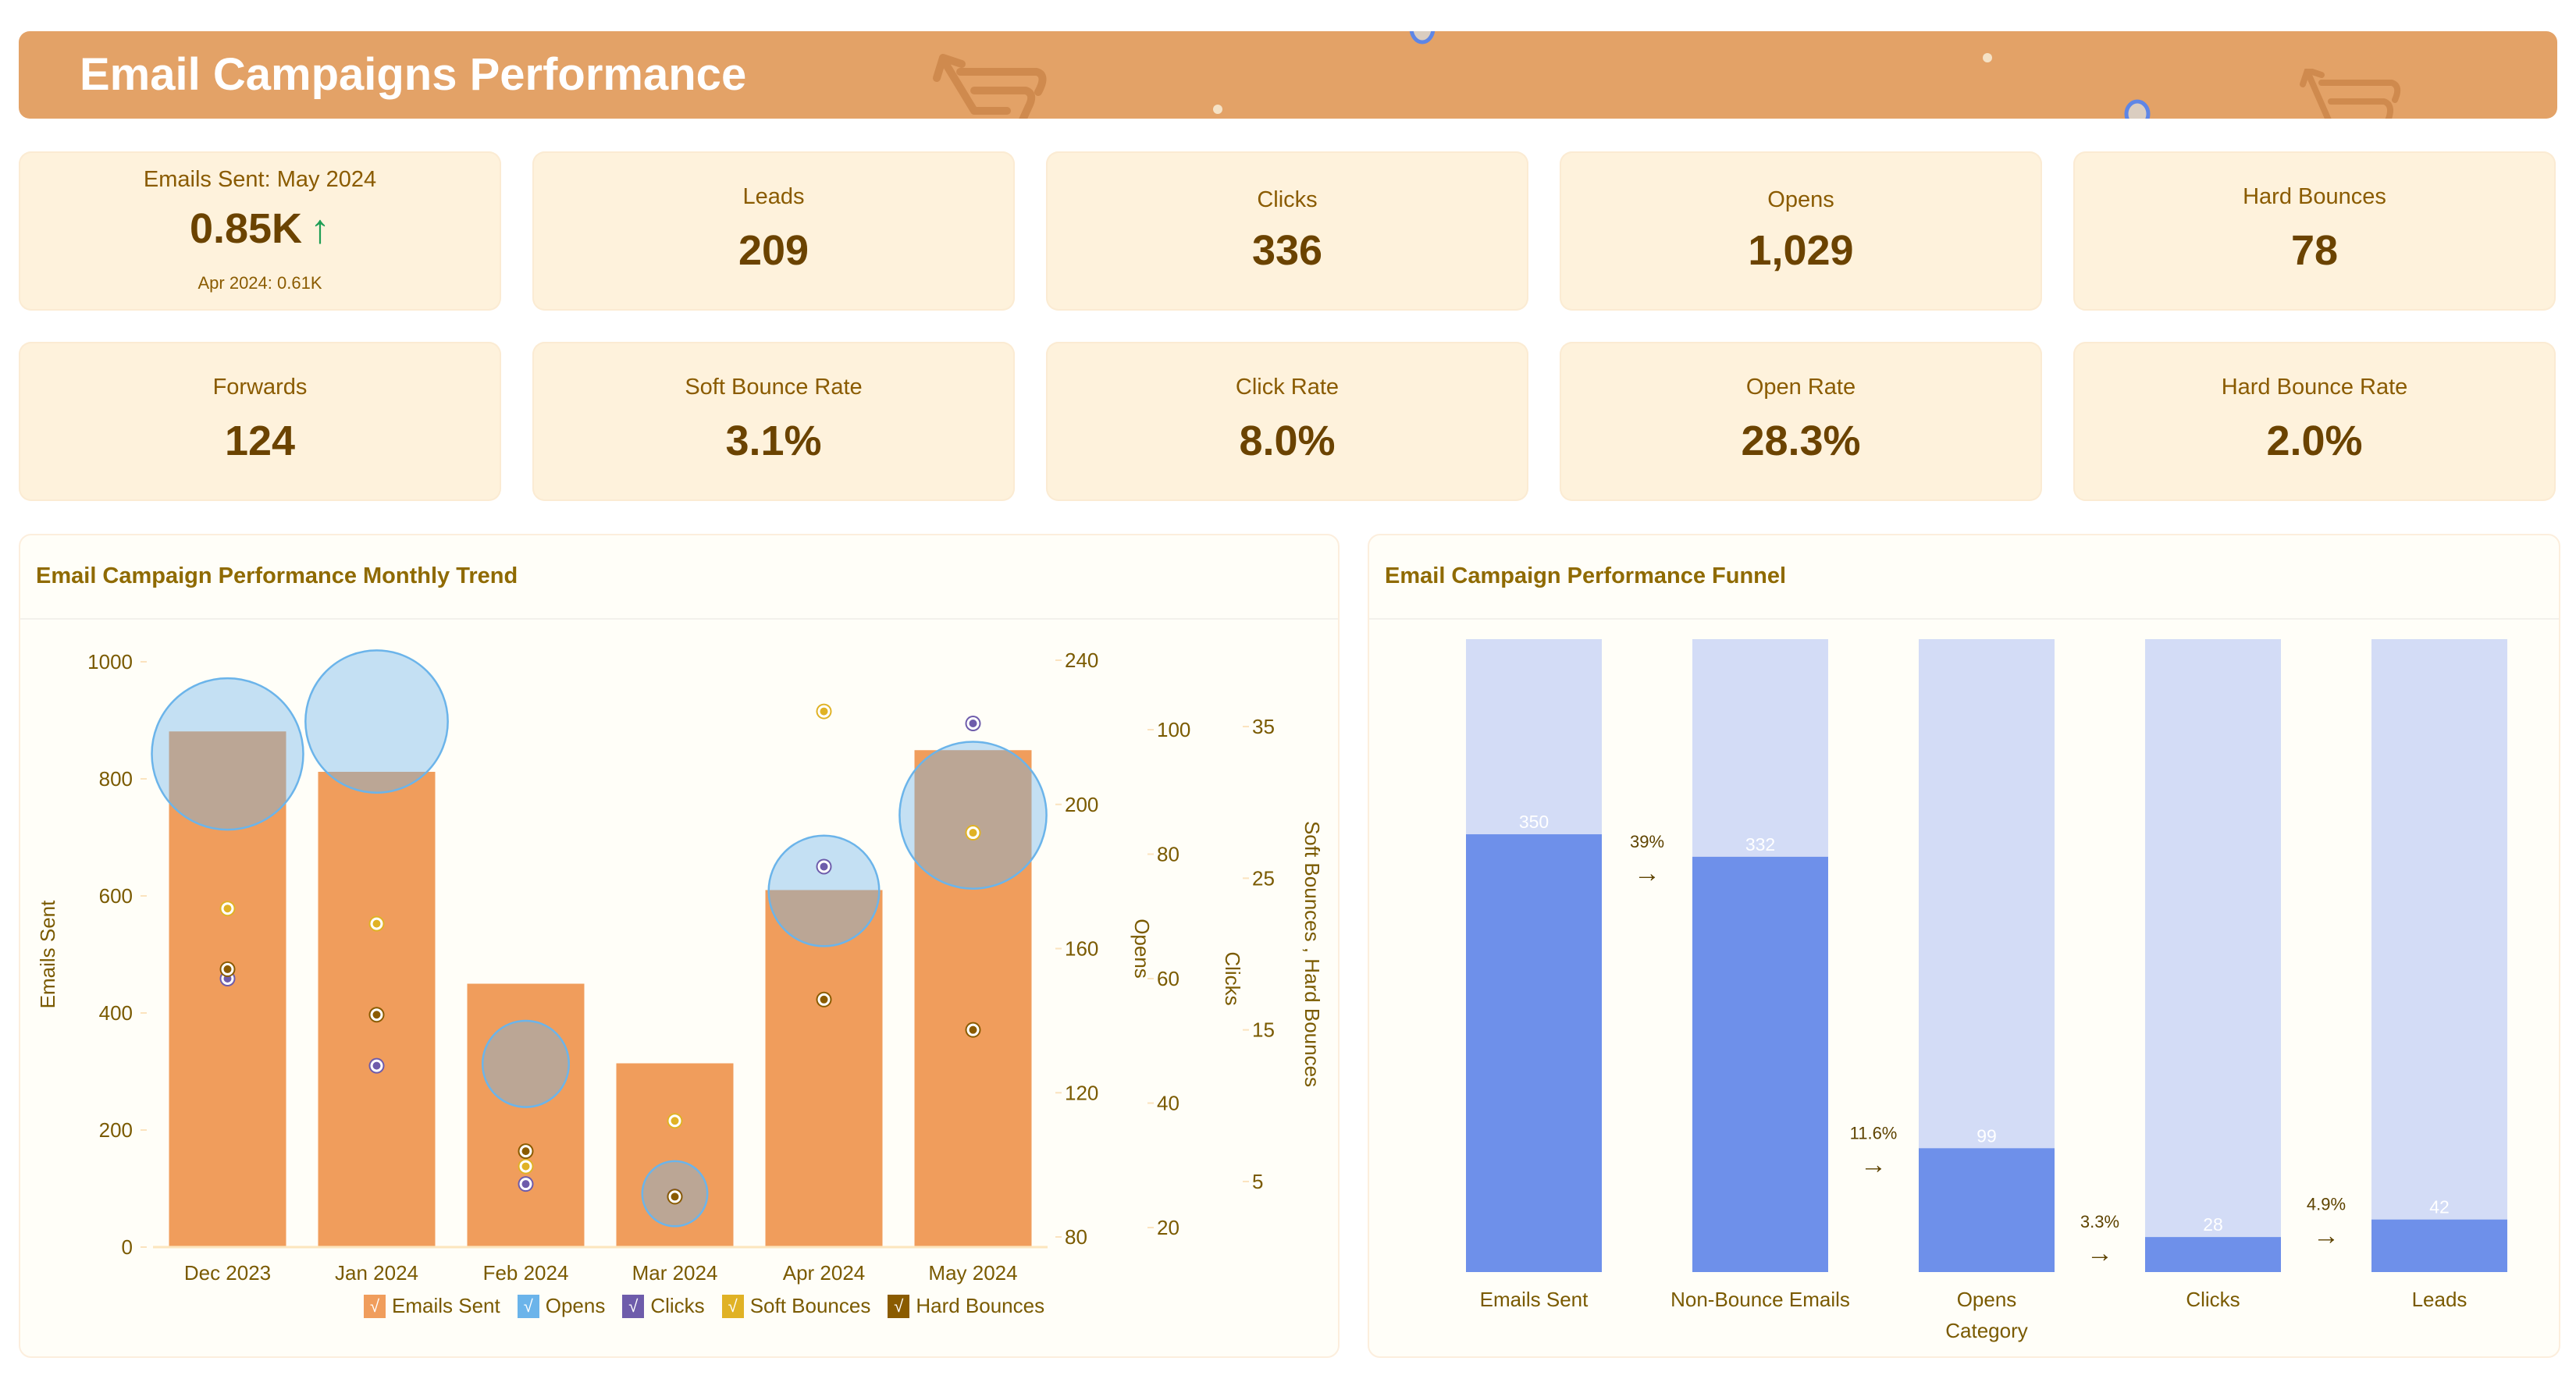 The image size is (2576, 1386). I want to click on y-axis-tick-label: 20, so click(1168, 1227).